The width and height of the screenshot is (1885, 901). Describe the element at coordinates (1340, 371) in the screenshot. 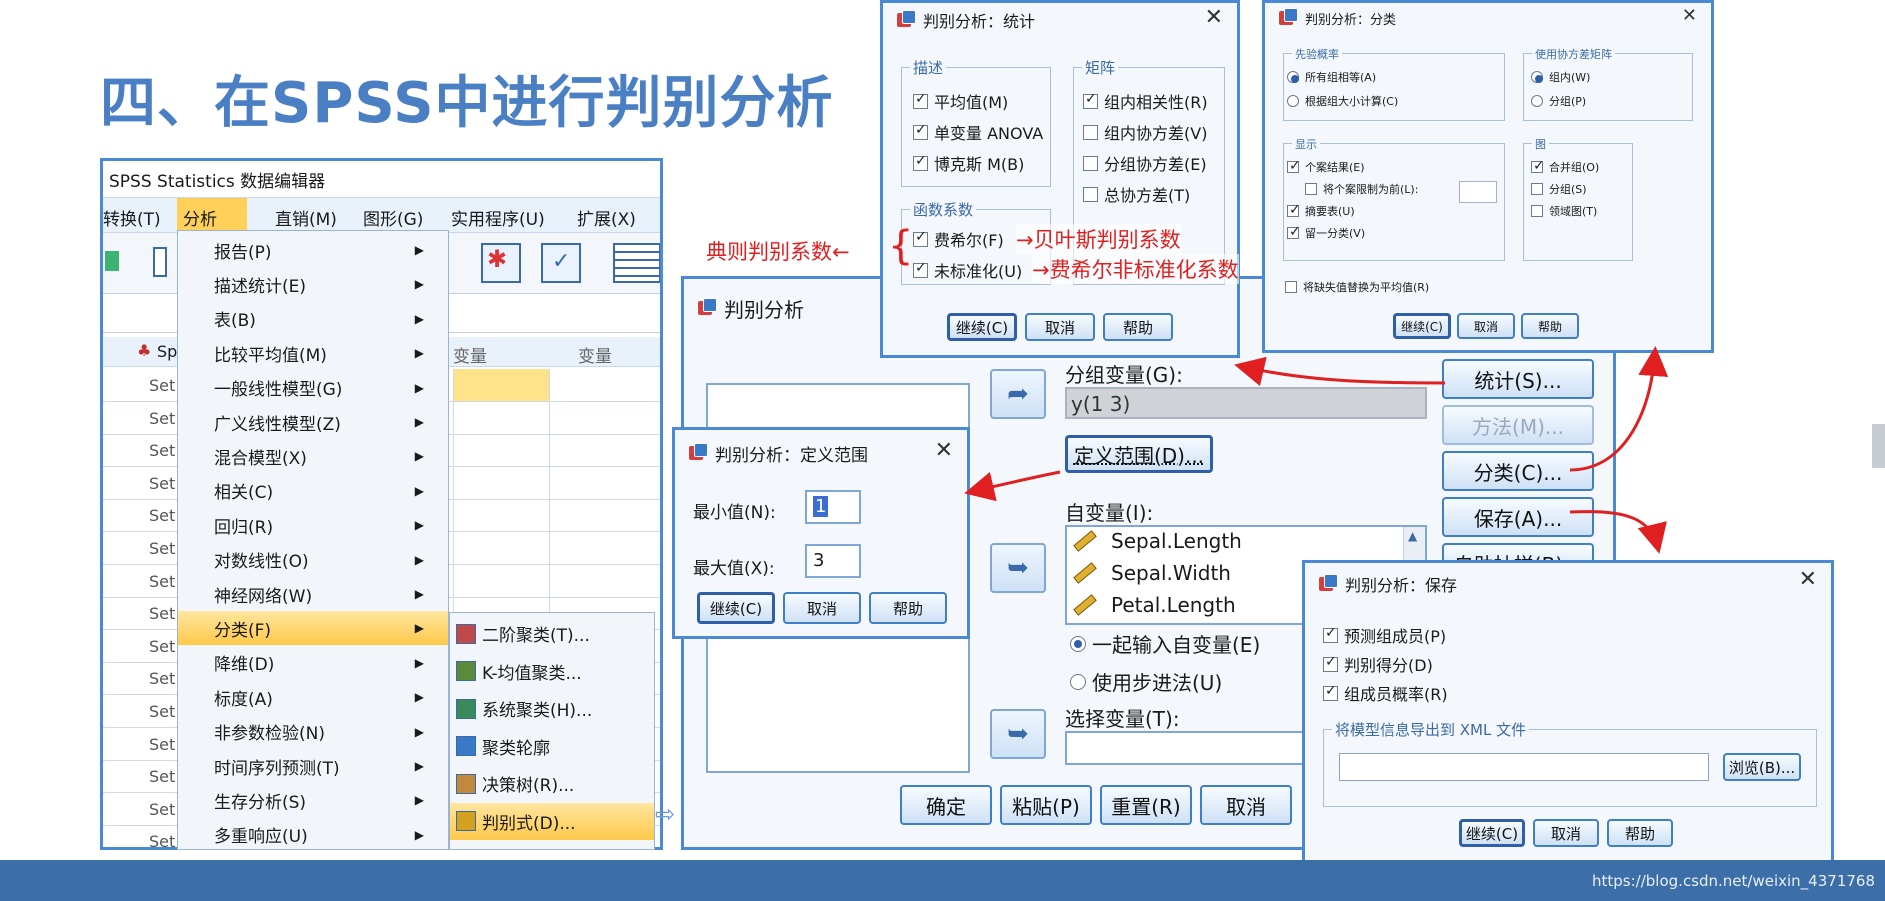

I see `arrow-stats-to-dialog` at that location.